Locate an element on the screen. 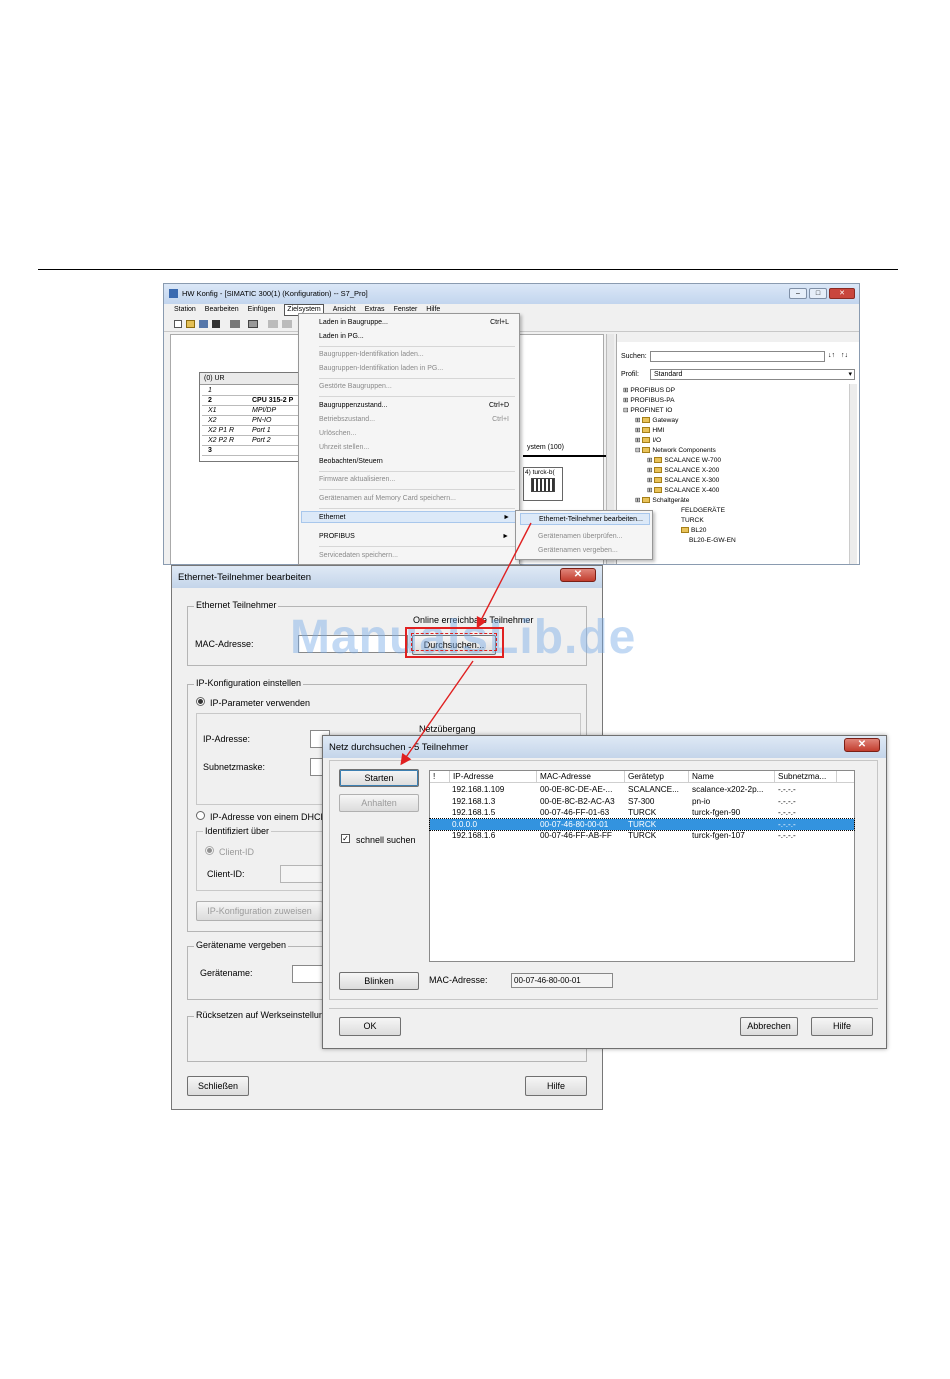 Image resolution: width=950 pixels, height=1379 pixels. arrow-to-durchsuchen is located at coordinates (504, 575).